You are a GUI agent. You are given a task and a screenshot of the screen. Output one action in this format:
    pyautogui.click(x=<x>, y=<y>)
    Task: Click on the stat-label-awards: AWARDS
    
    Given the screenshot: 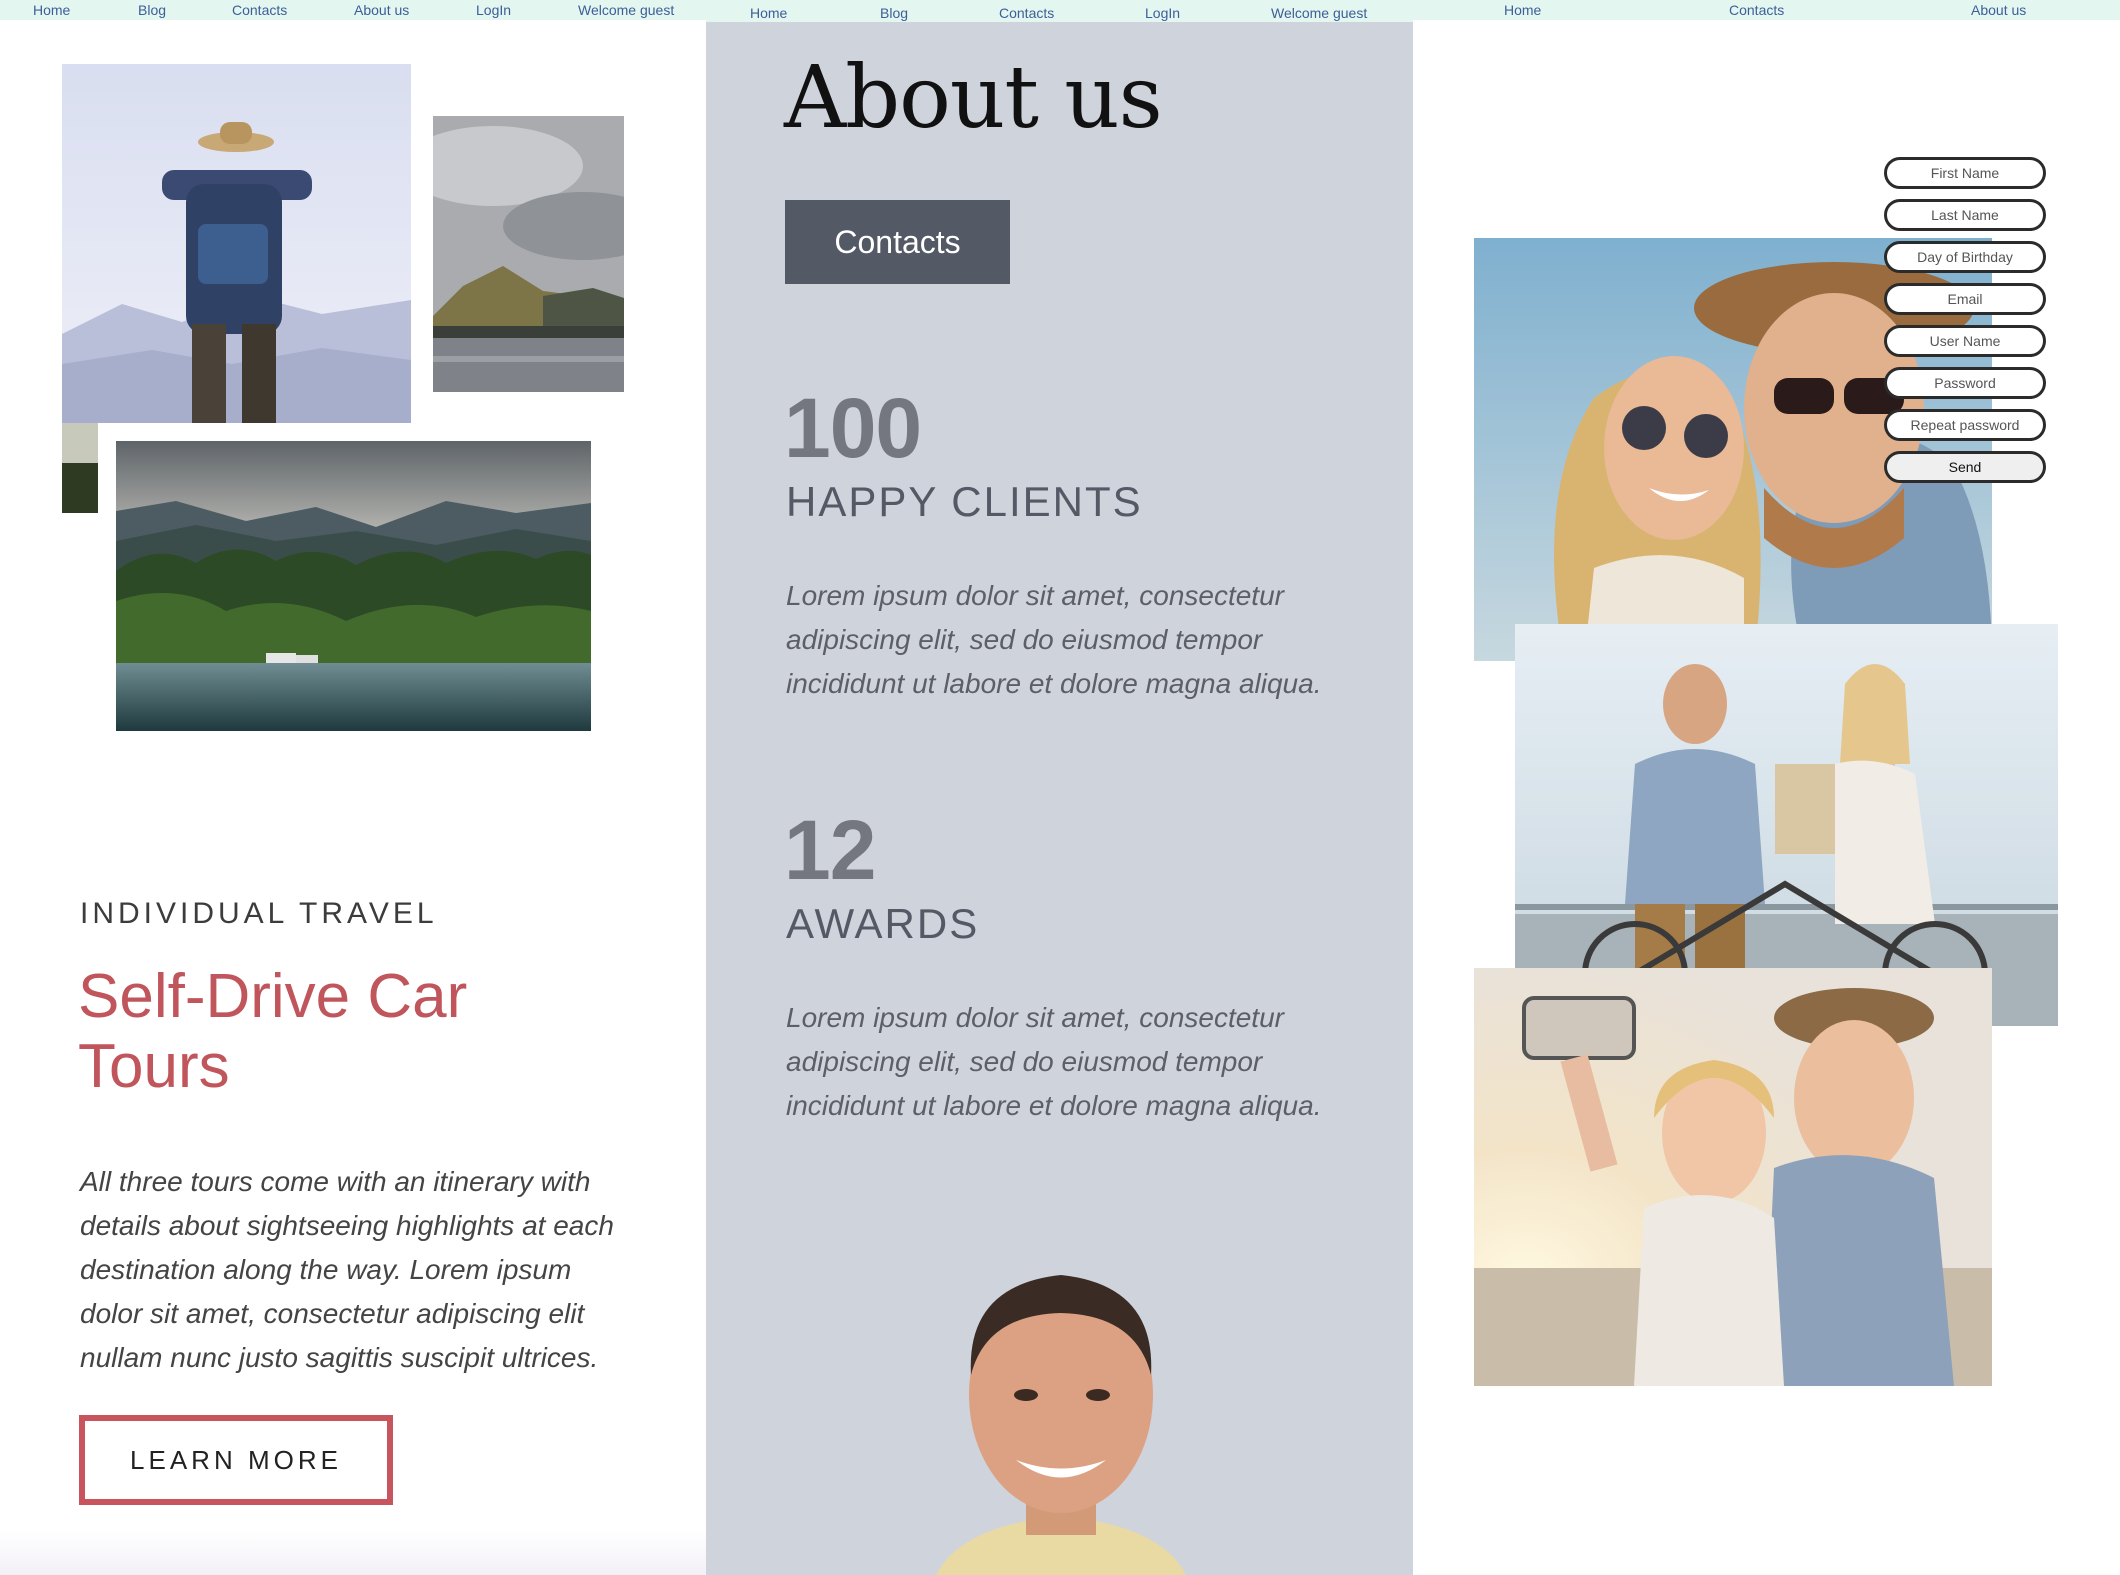 What is the action you would take?
    pyautogui.click(x=883, y=923)
    